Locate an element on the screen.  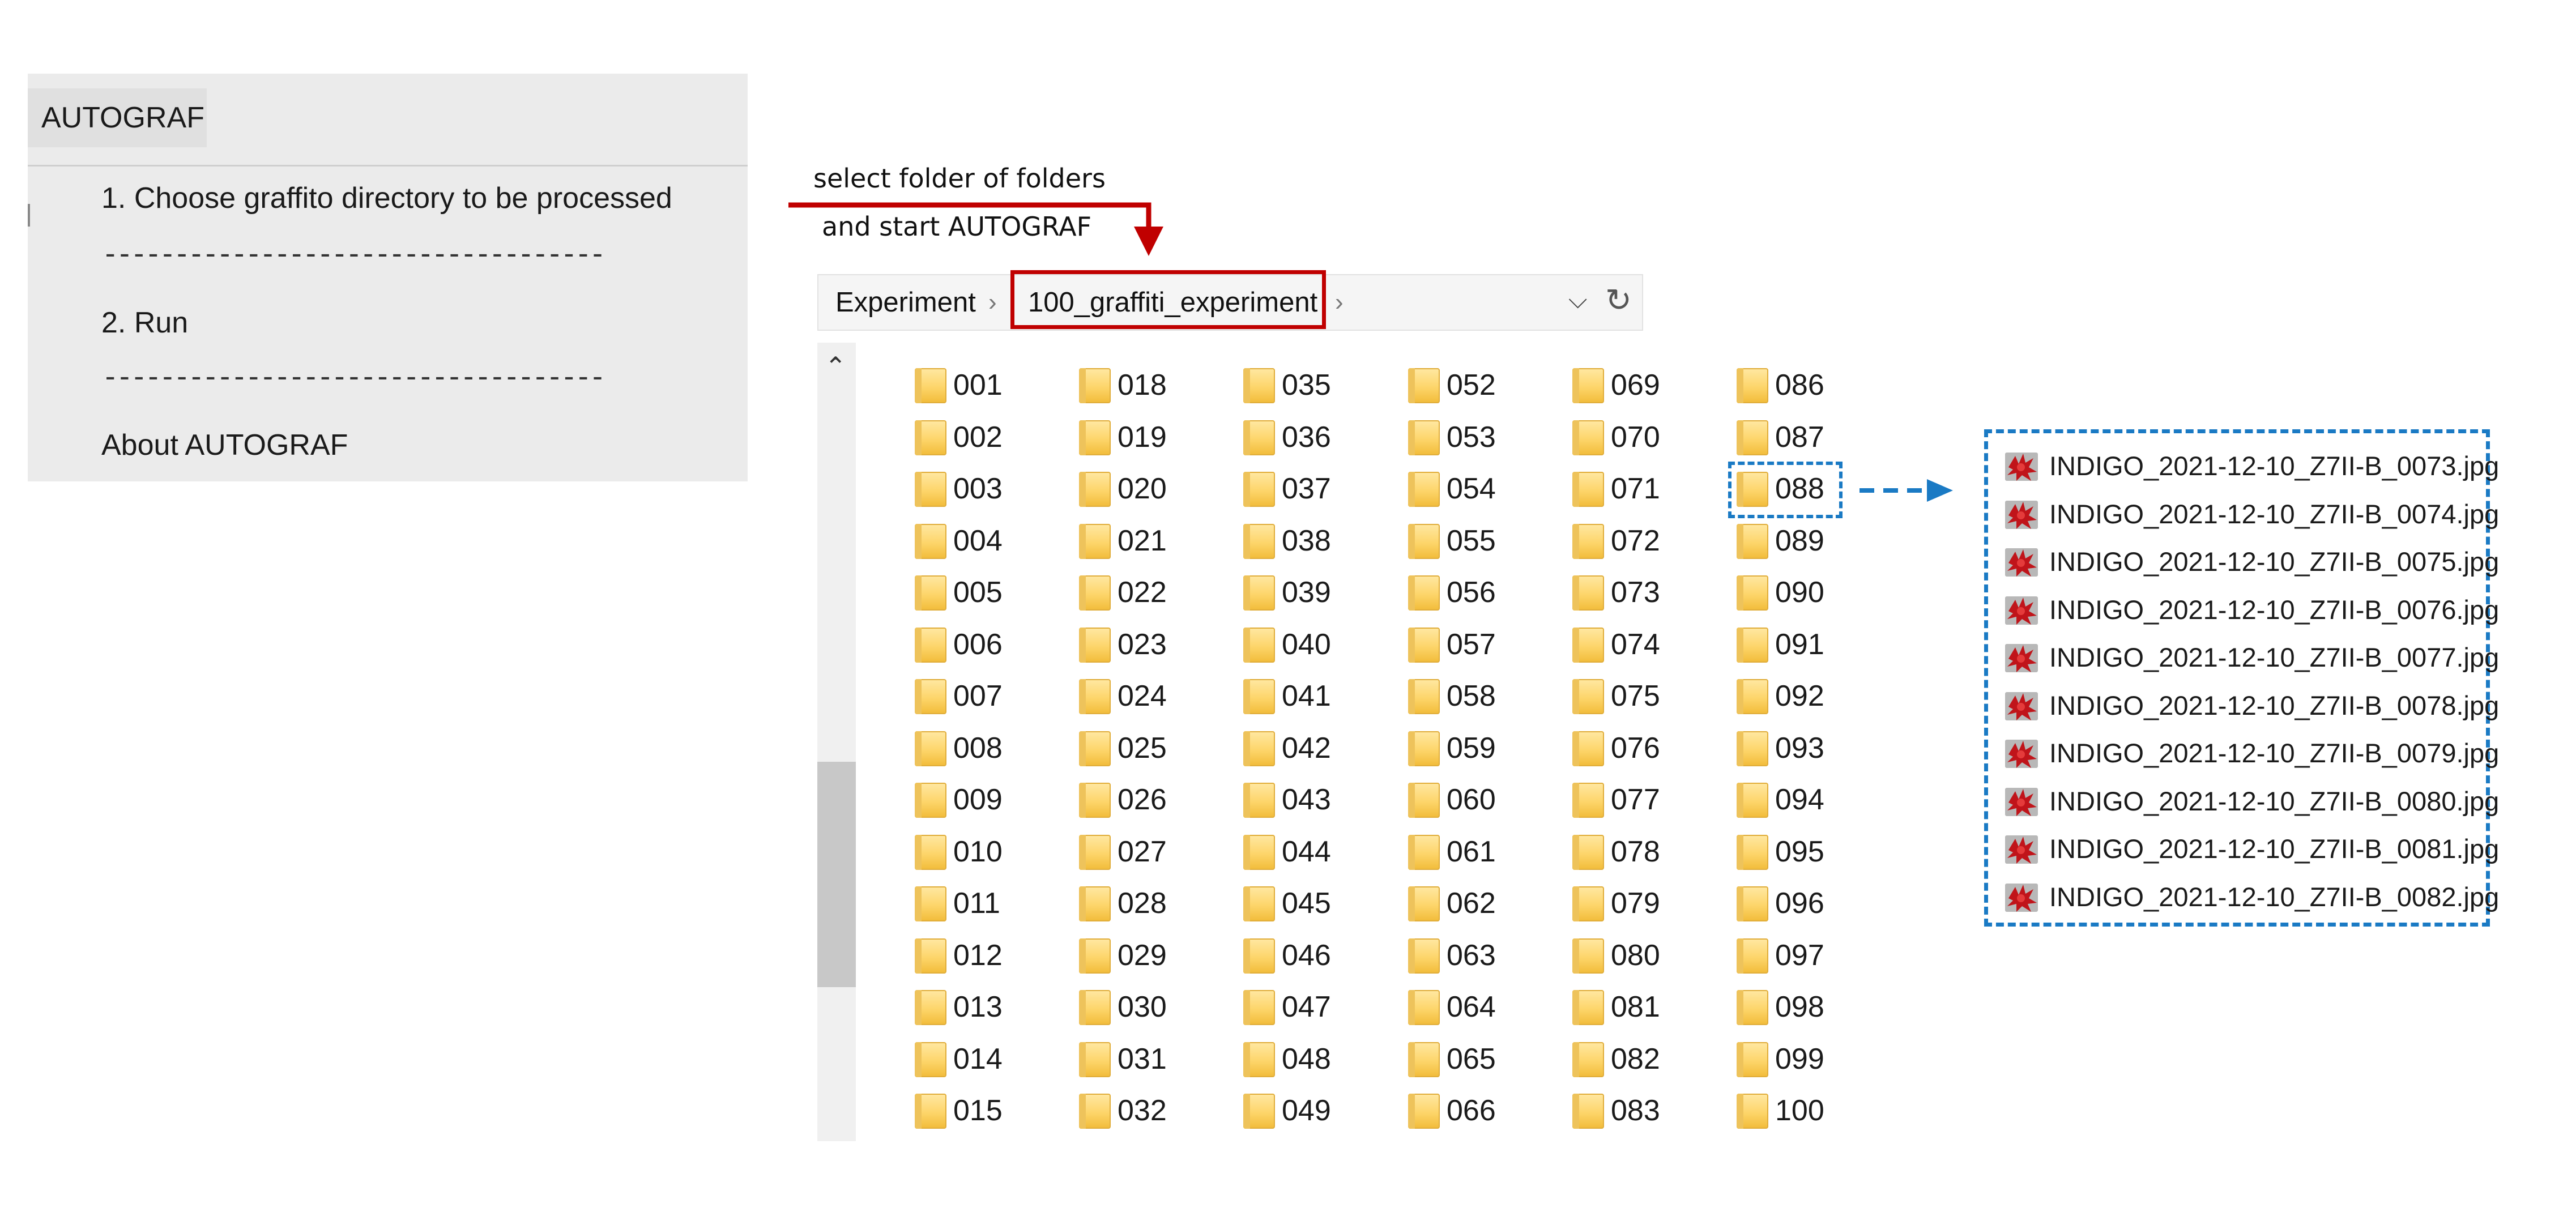
file-item: INDIGO_2021-12-10_Z7II-B_0075.jpg is located at coordinates (2251, 561).